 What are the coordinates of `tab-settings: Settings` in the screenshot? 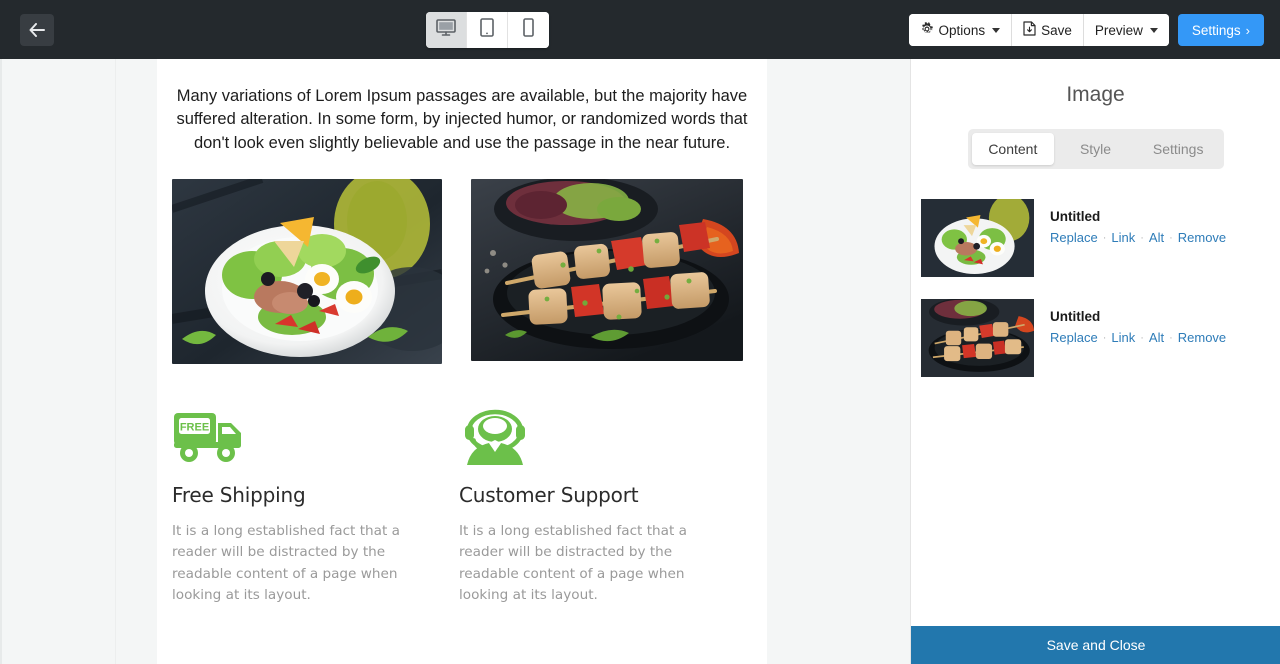 It's located at (1178, 149).